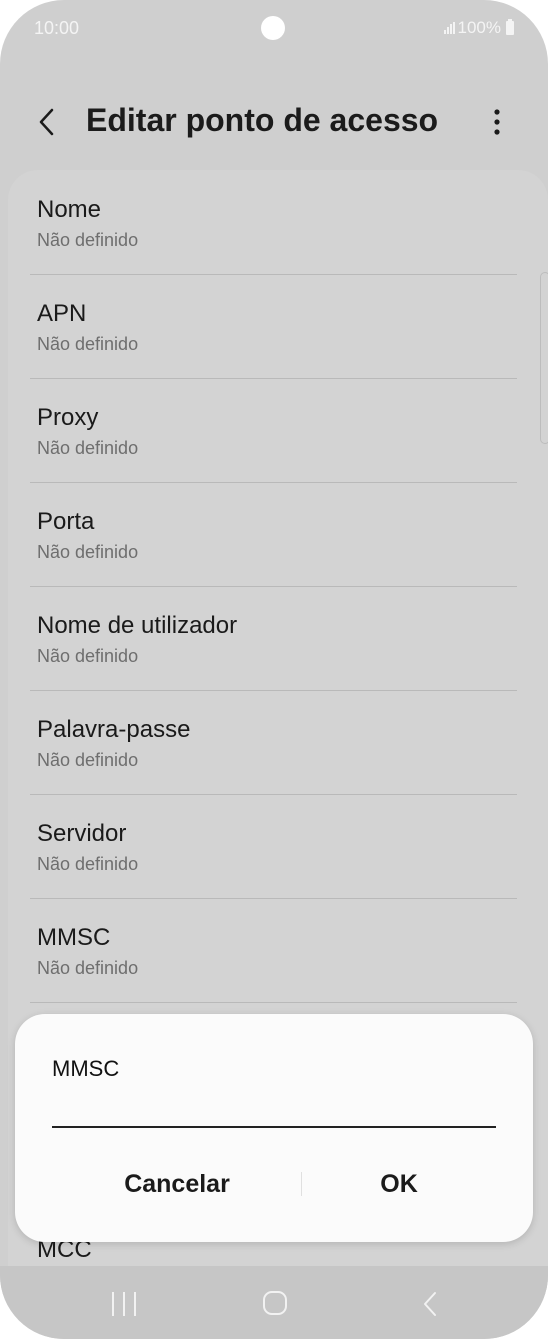 The width and height of the screenshot is (548, 1339). I want to click on battery-percent: 100%, so click(479, 27).